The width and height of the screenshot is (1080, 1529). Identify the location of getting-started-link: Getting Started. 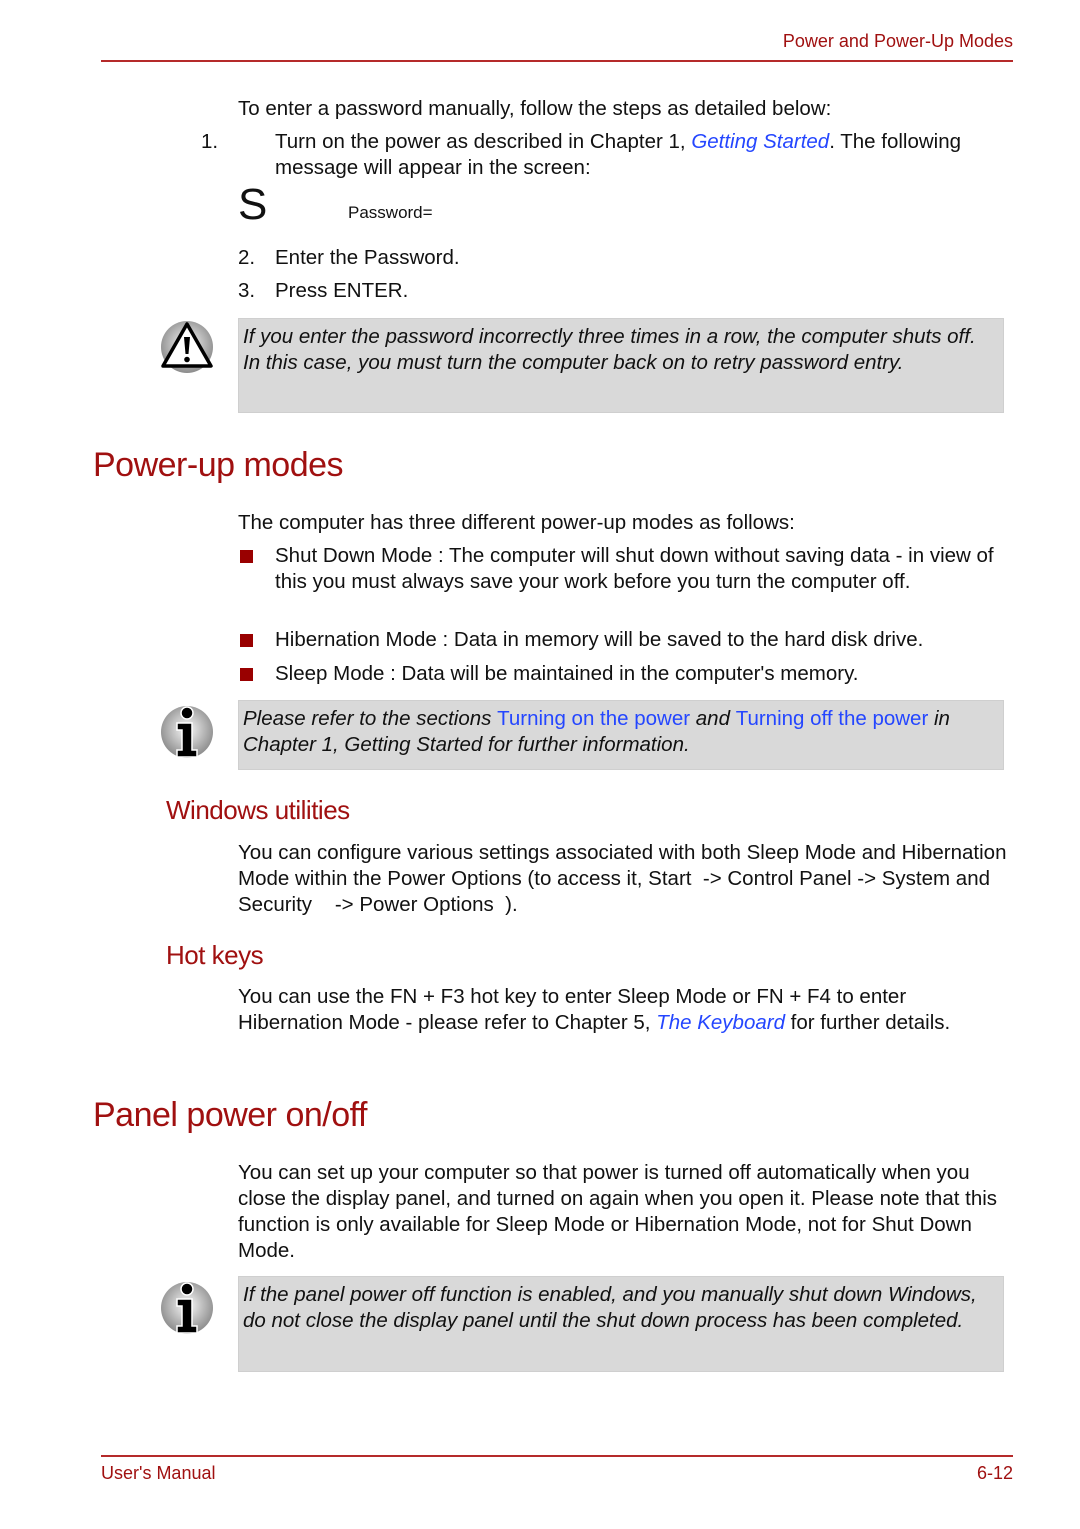
(760, 141).